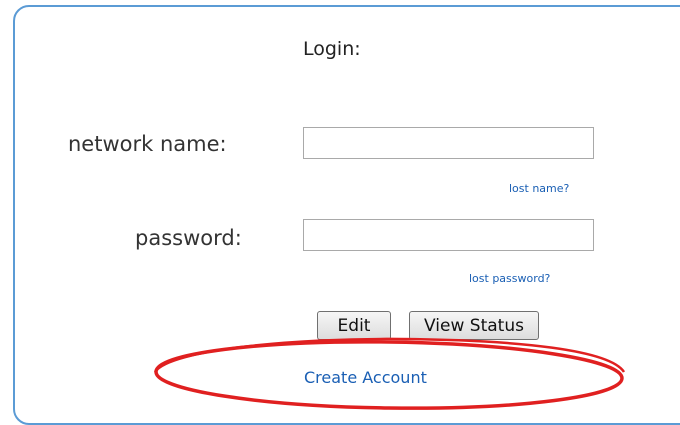  What do you see at coordinates (509, 278) in the screenshot?
I see `lost-password-link: lost password?` at bounding box center [509, 278].